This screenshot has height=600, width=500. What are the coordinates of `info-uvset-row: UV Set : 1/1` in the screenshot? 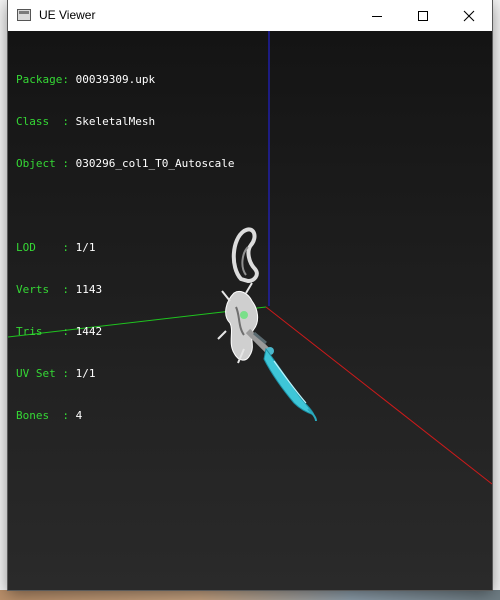 It's located at (125, 374).